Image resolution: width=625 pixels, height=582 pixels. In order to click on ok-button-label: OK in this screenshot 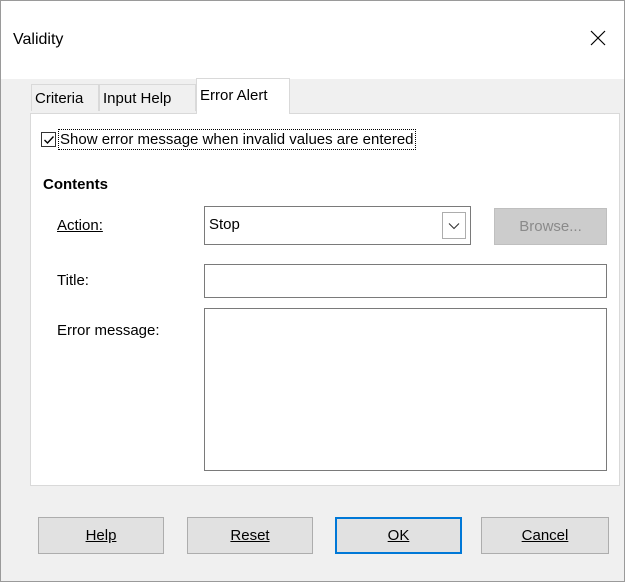, I will do `click(398, 535)`.